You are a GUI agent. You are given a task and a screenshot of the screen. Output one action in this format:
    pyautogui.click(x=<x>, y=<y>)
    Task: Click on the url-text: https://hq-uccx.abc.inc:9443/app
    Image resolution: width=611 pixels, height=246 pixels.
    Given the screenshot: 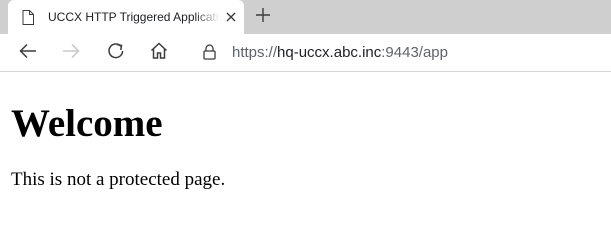 What is the action you would take?
    pyautogui.click(x=340, y=52)
    